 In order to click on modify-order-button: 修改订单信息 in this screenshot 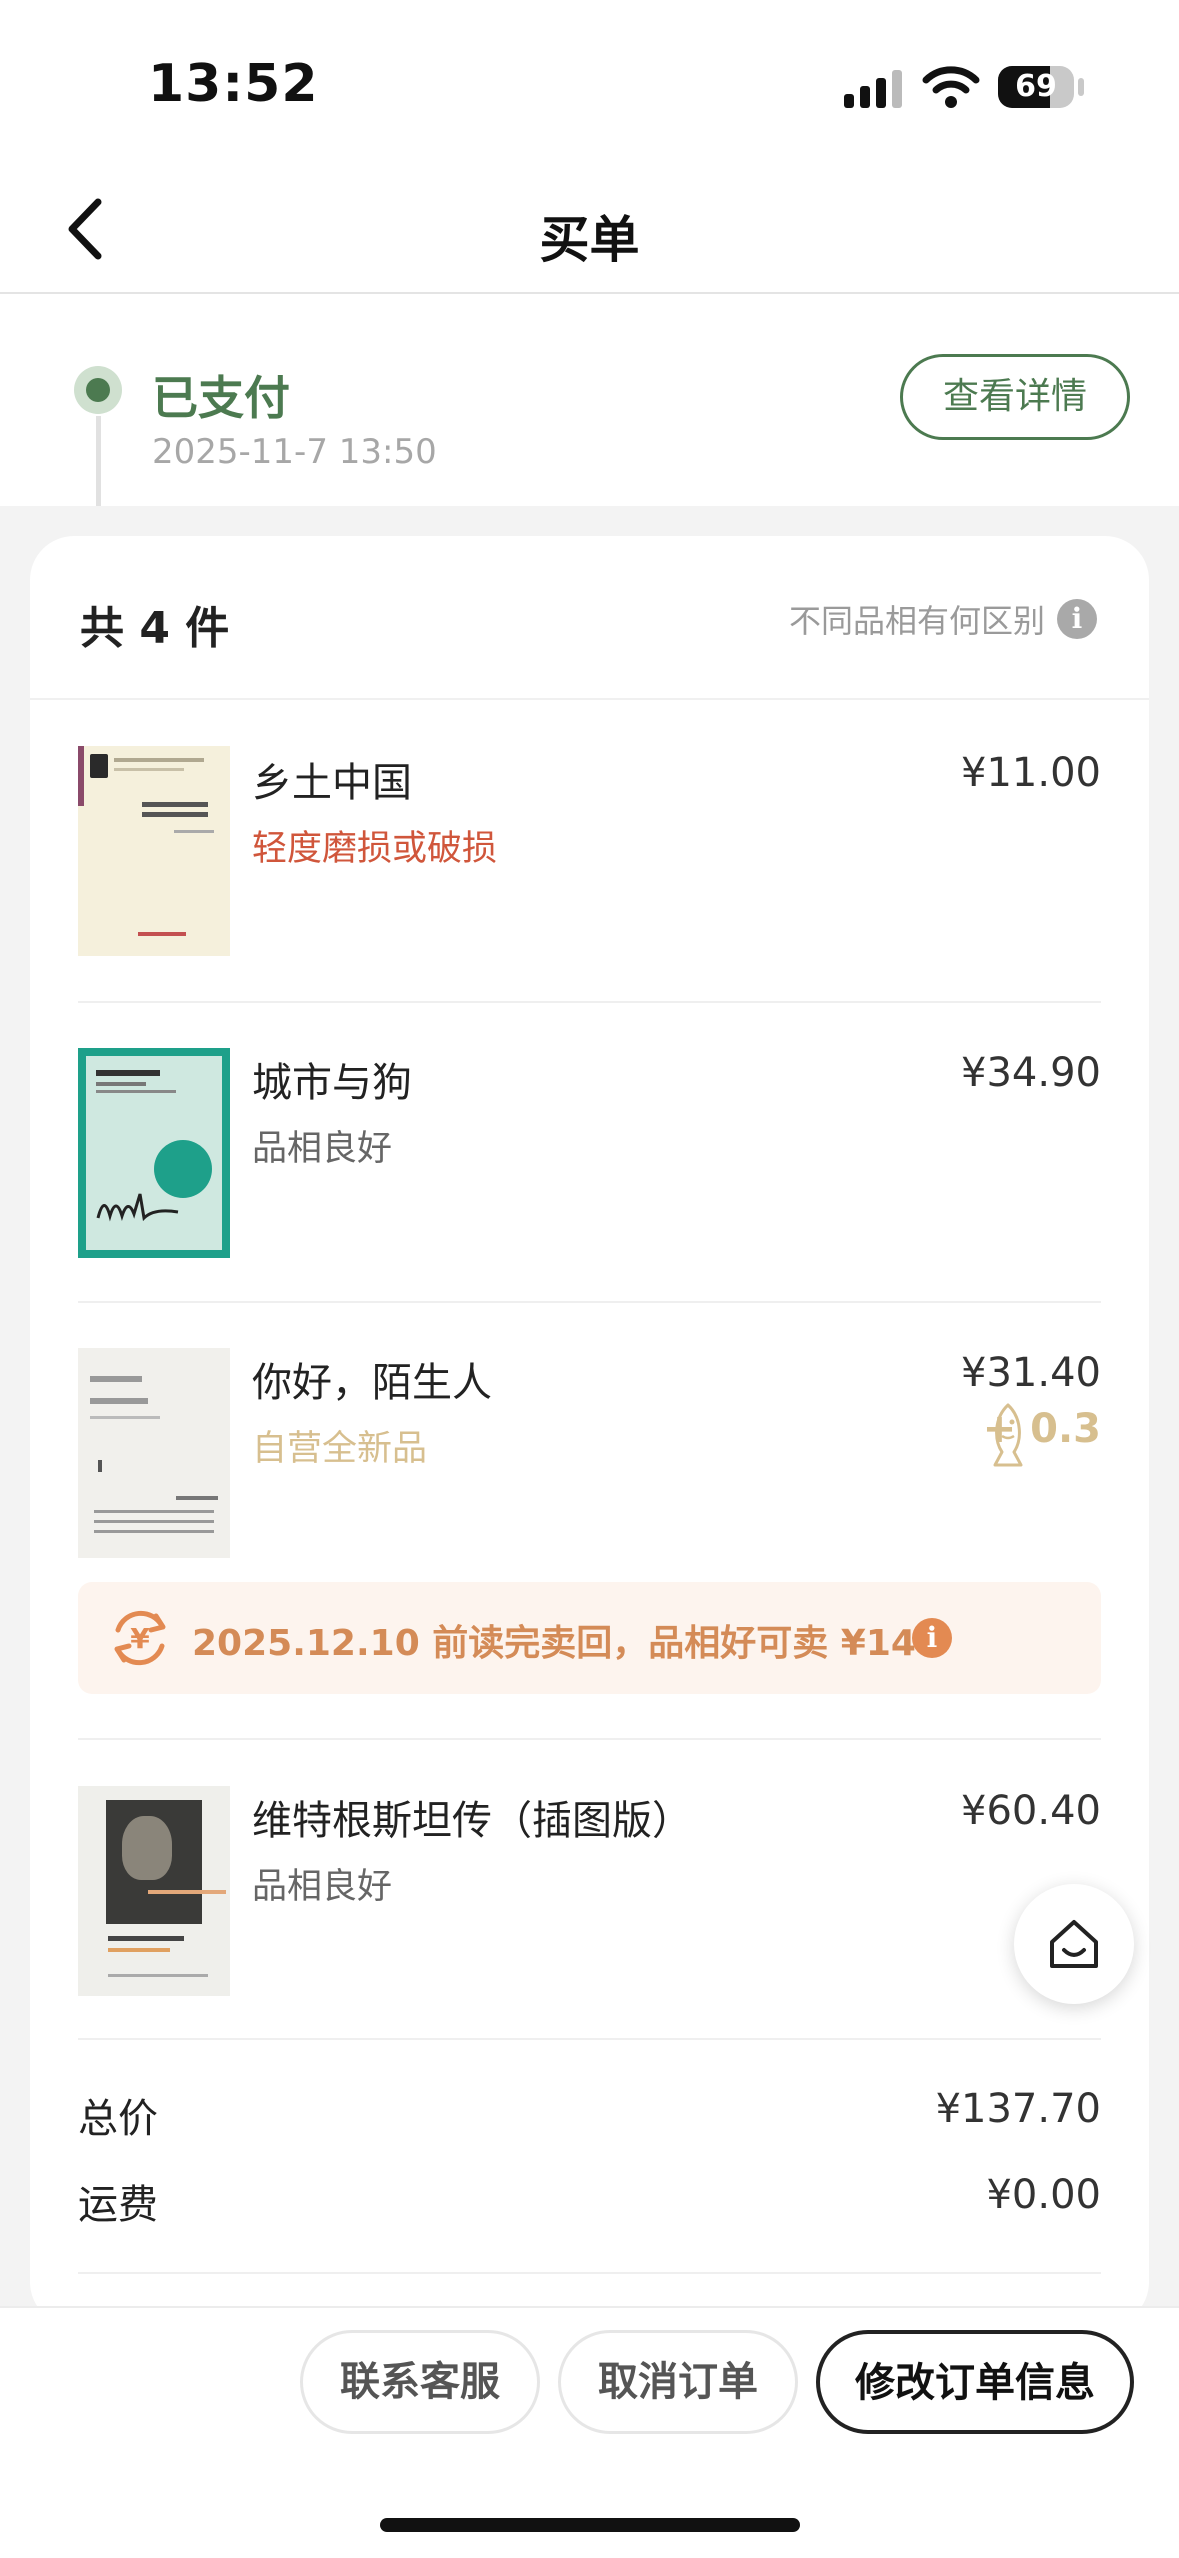, I will do `click(975, 2382)`.